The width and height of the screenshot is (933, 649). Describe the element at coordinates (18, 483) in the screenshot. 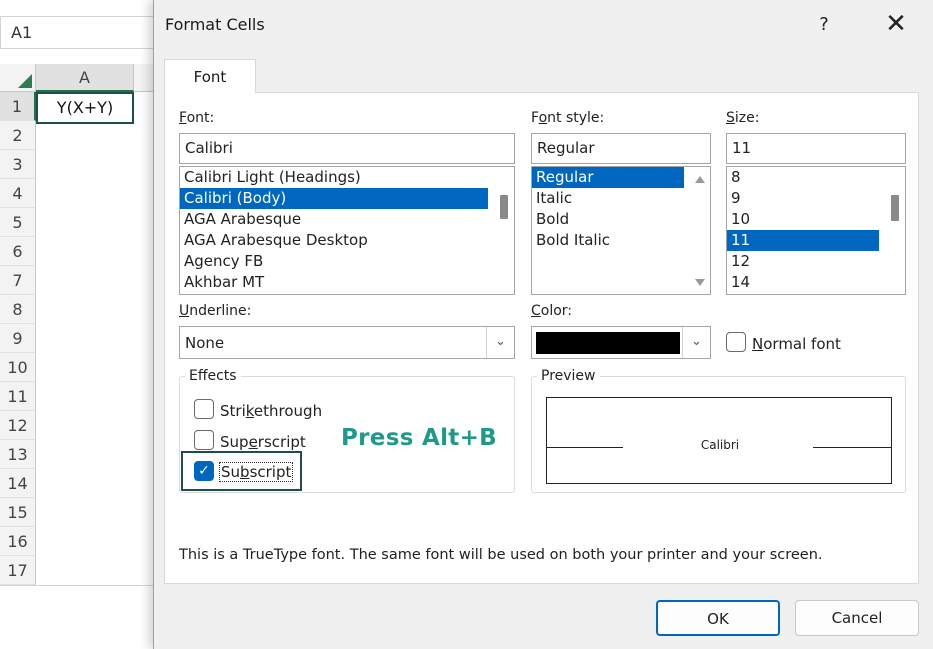

I see `row-header: 14` at that location.